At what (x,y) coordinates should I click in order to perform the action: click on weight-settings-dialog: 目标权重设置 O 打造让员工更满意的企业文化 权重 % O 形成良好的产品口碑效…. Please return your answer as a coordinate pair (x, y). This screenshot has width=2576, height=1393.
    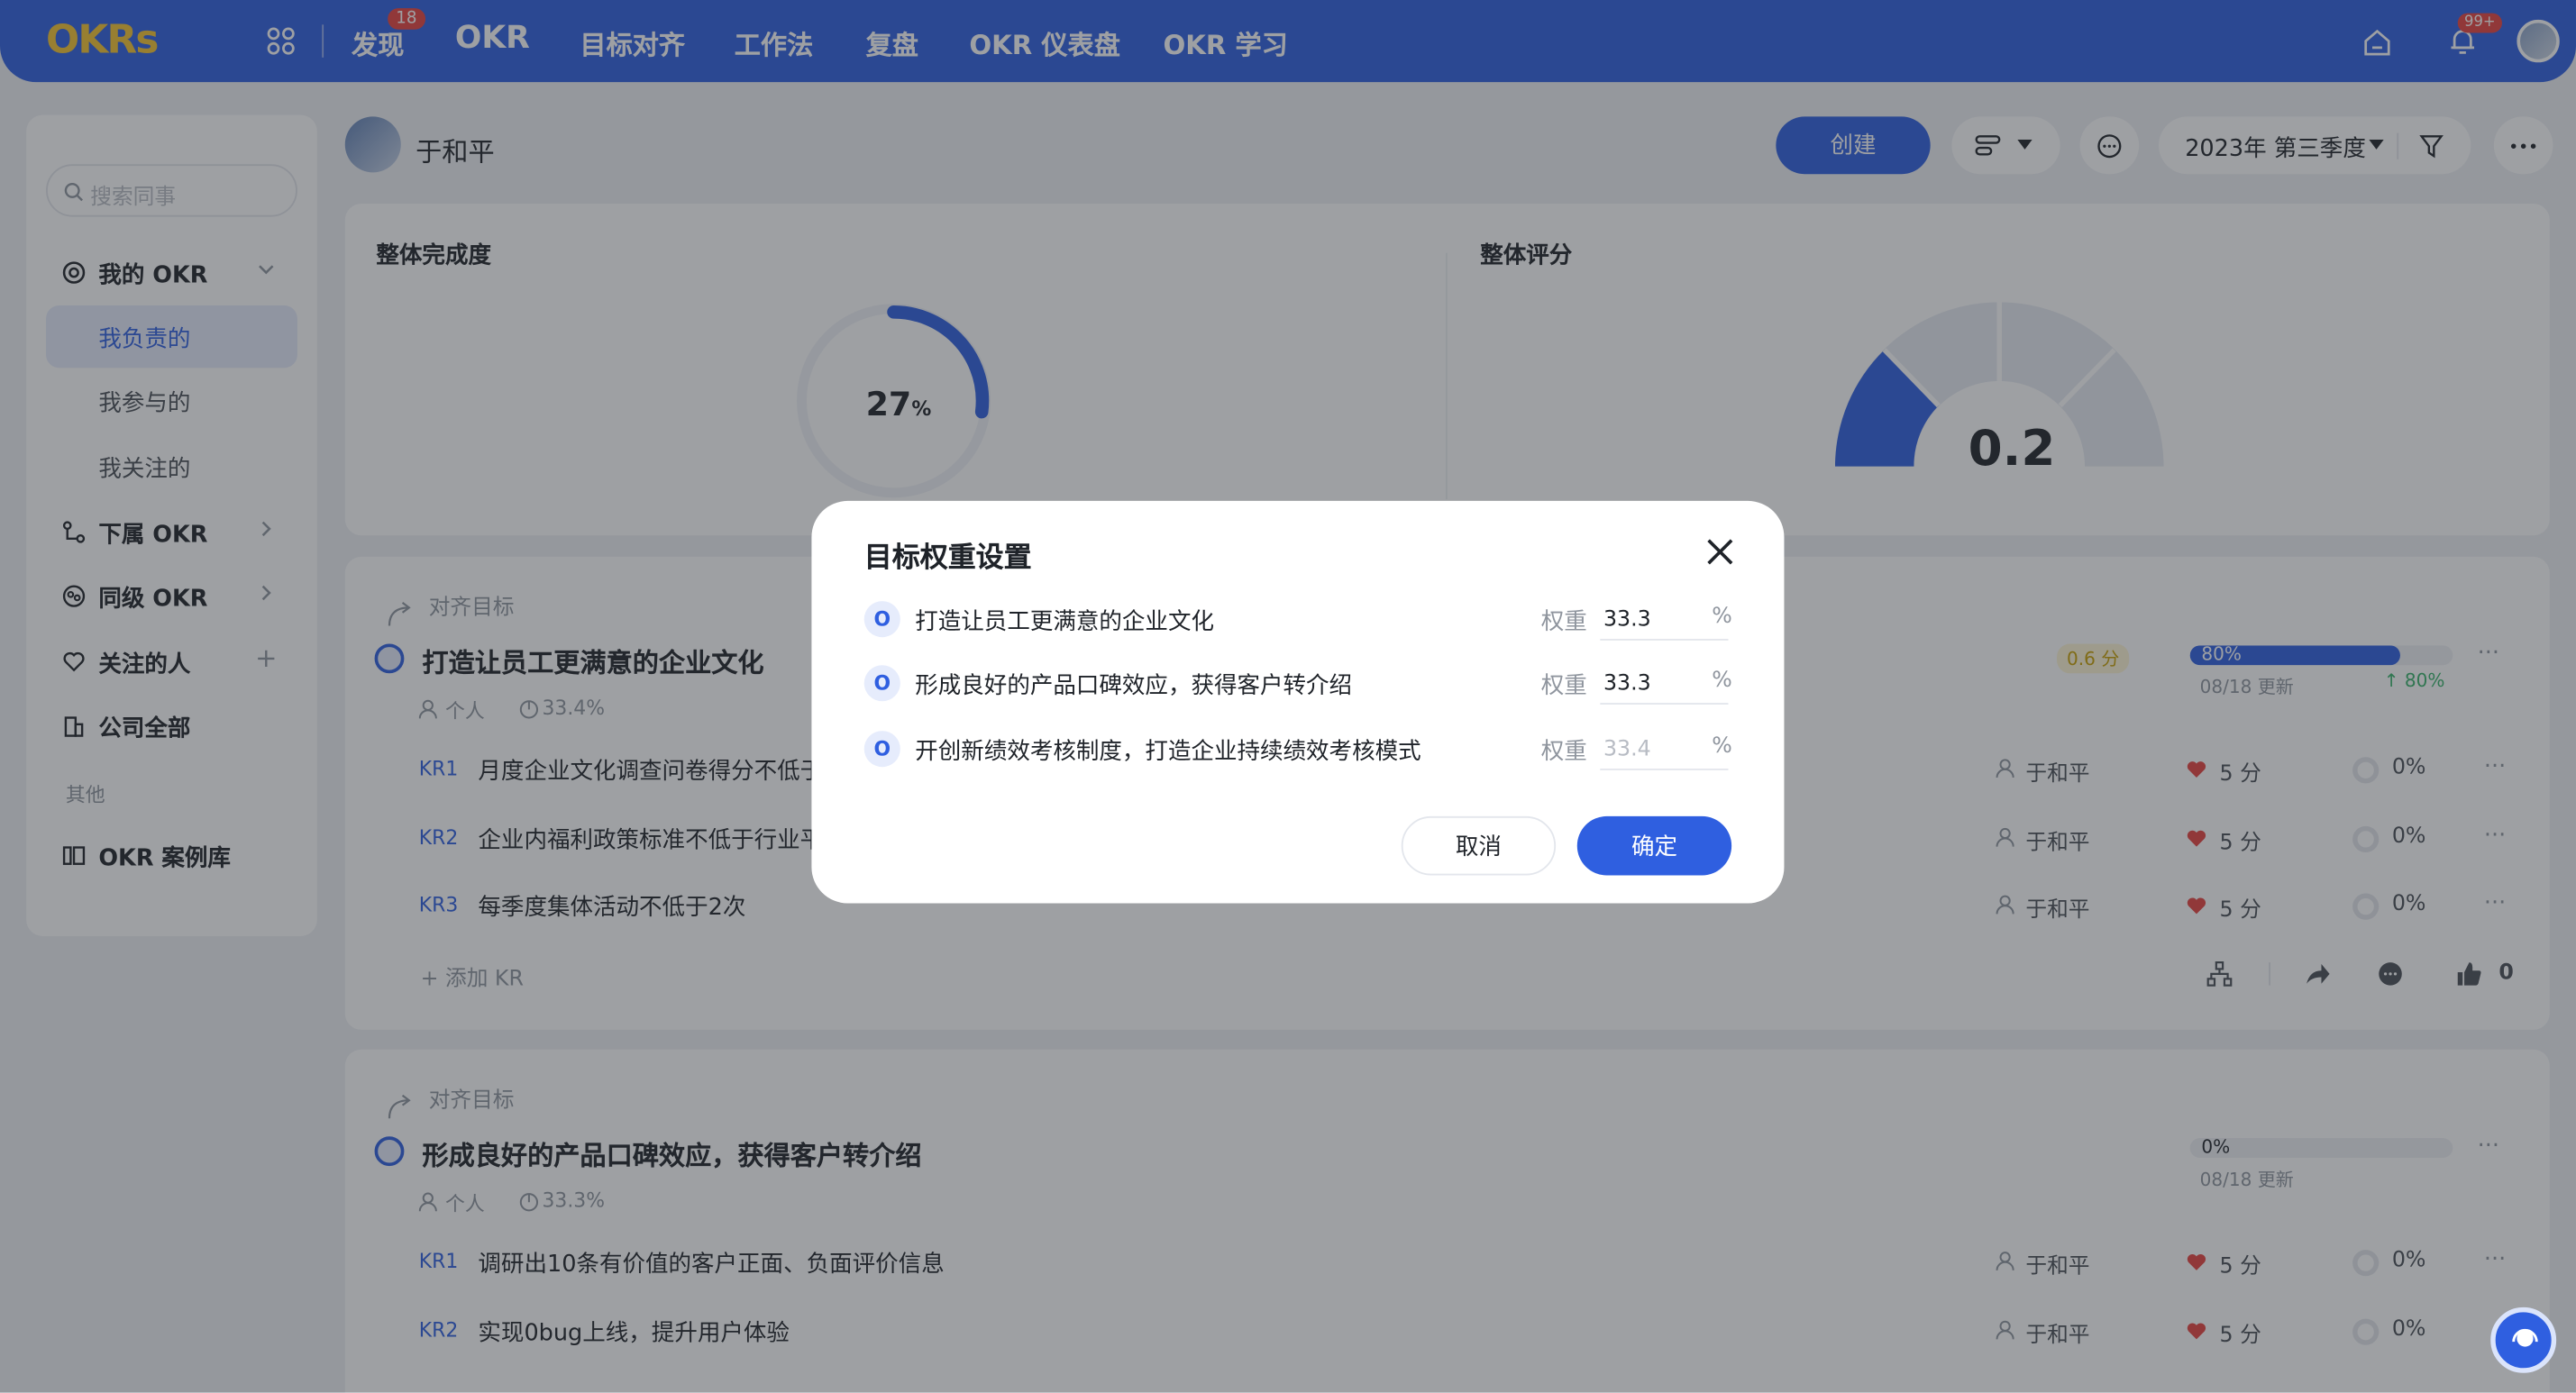
    Looking at the image, I should click on (1298, 702).